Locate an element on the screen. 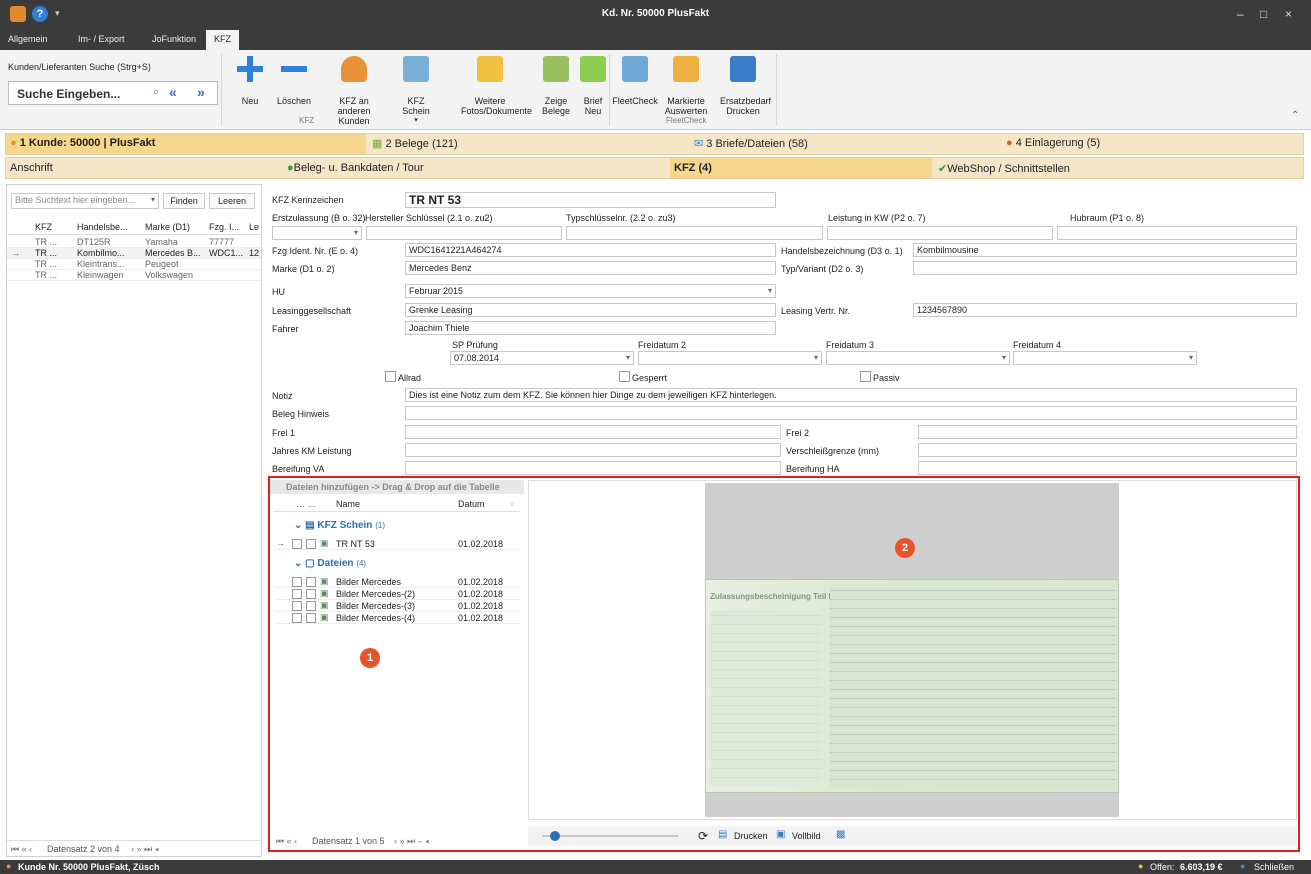 This screenshot has height=874, width=1311. group-label-fleetcheck: FleetCheck is located at coordinates (686, 120).